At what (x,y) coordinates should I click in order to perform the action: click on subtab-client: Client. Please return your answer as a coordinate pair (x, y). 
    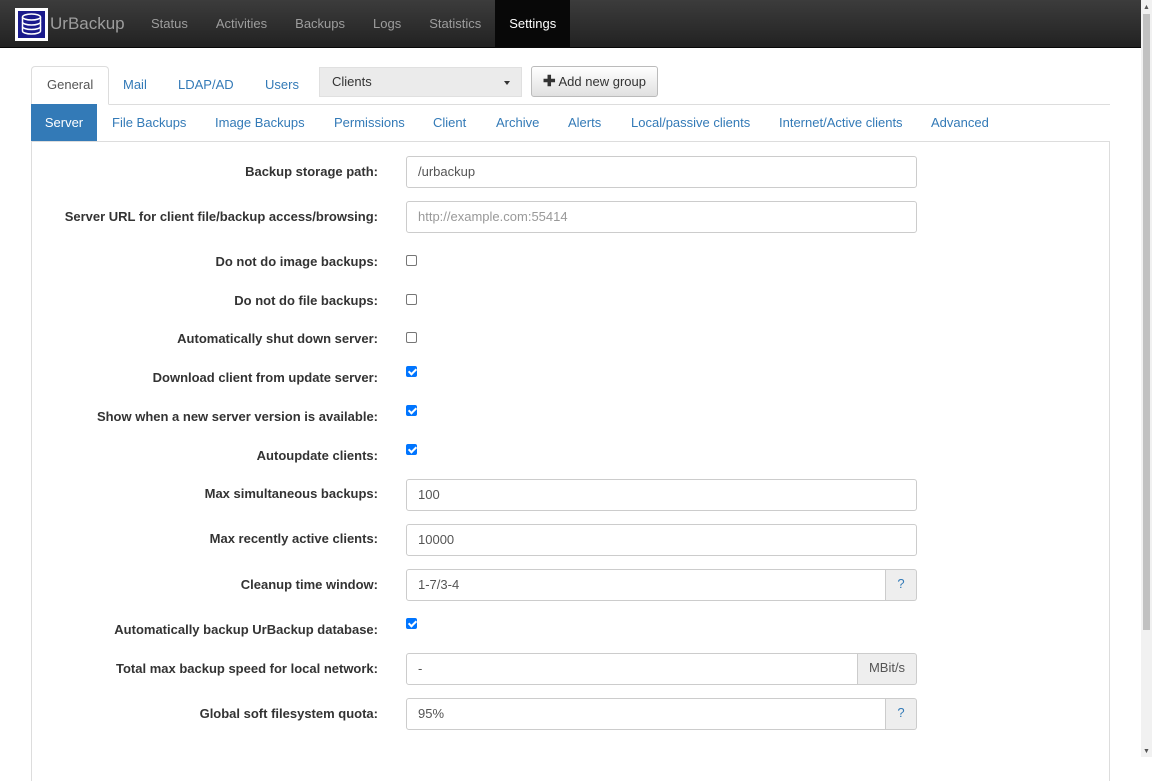
    Looking at the image, I should click on (449, 122).